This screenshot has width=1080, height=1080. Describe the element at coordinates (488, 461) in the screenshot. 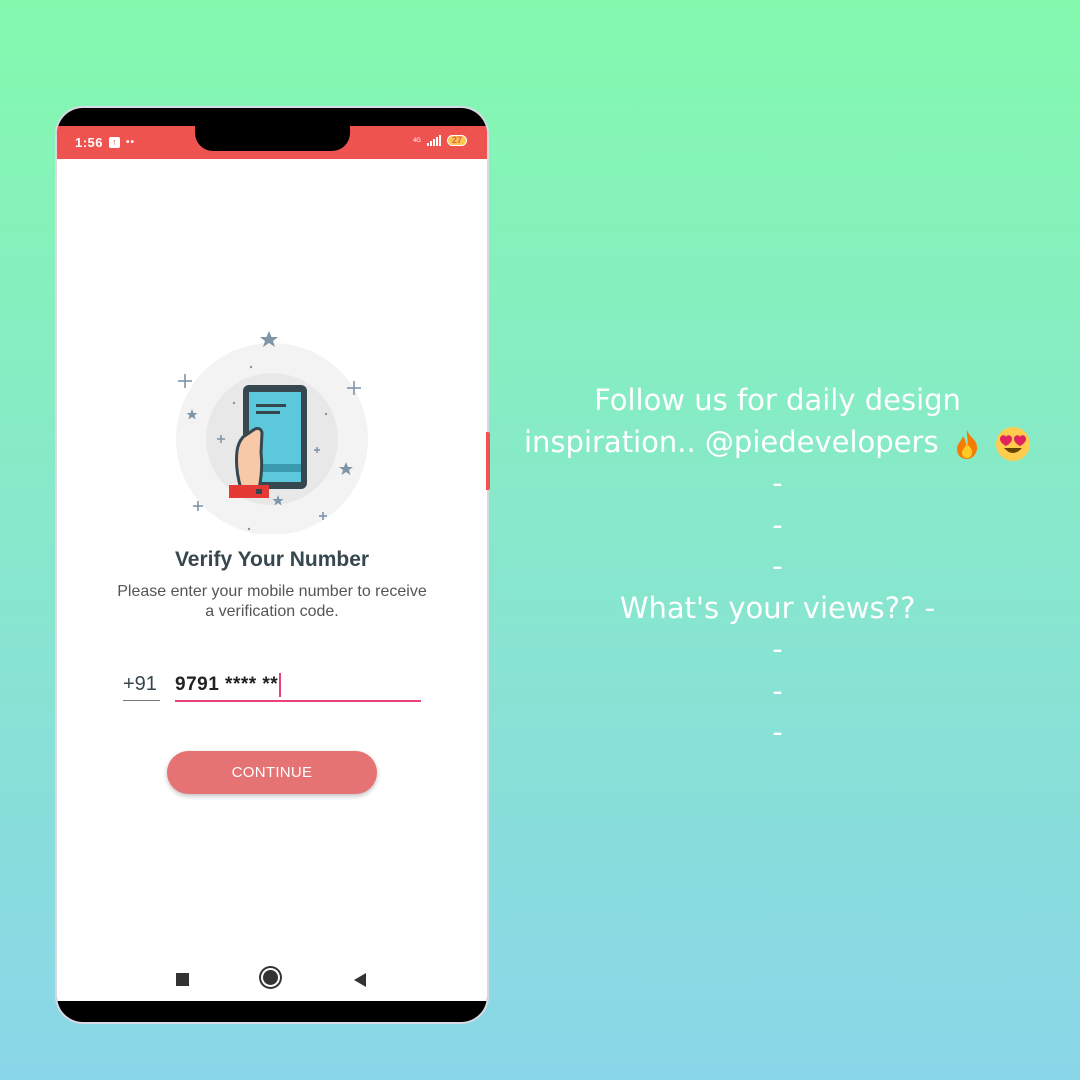

I see `side-accent-tab` at that location.